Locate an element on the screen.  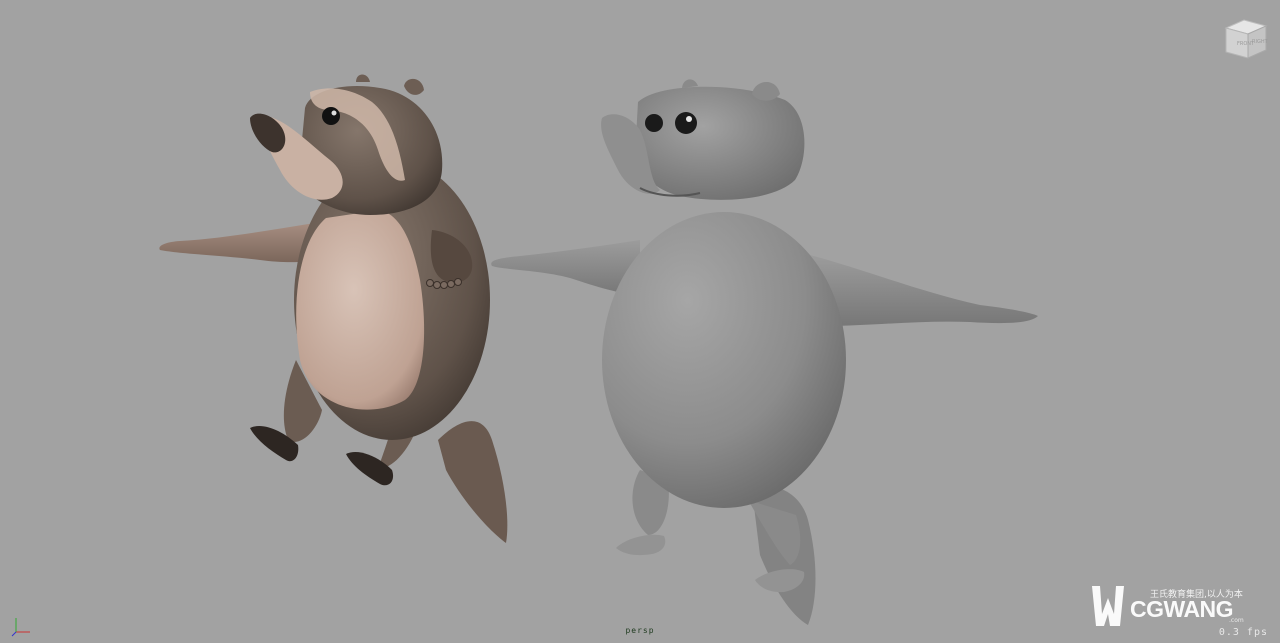
grey-ear-left is located at coordinates (690, 83).